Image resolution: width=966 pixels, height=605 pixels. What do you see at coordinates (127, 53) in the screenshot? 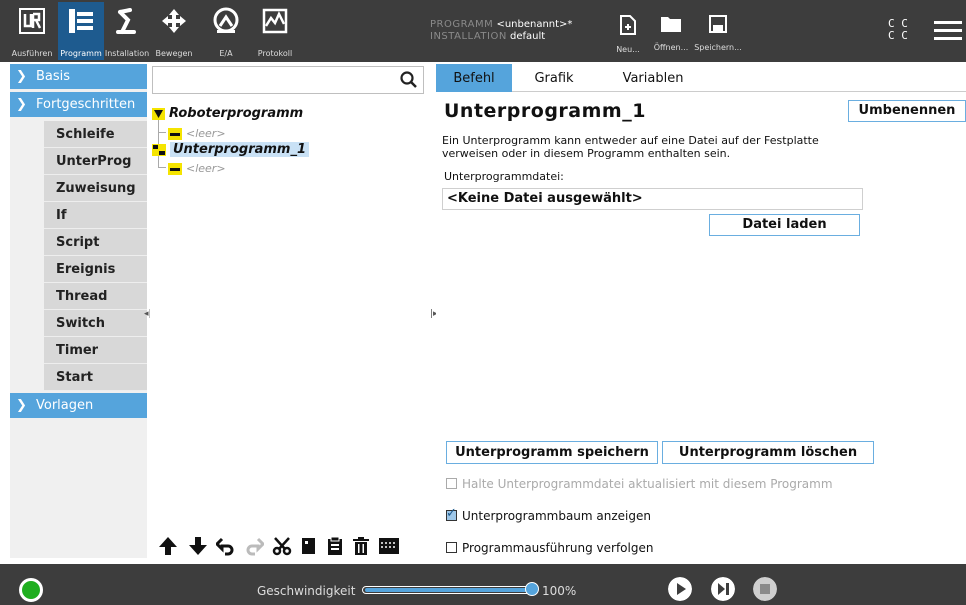
I see `nav-installation-label: Installation` at bounding box center [127, 53].